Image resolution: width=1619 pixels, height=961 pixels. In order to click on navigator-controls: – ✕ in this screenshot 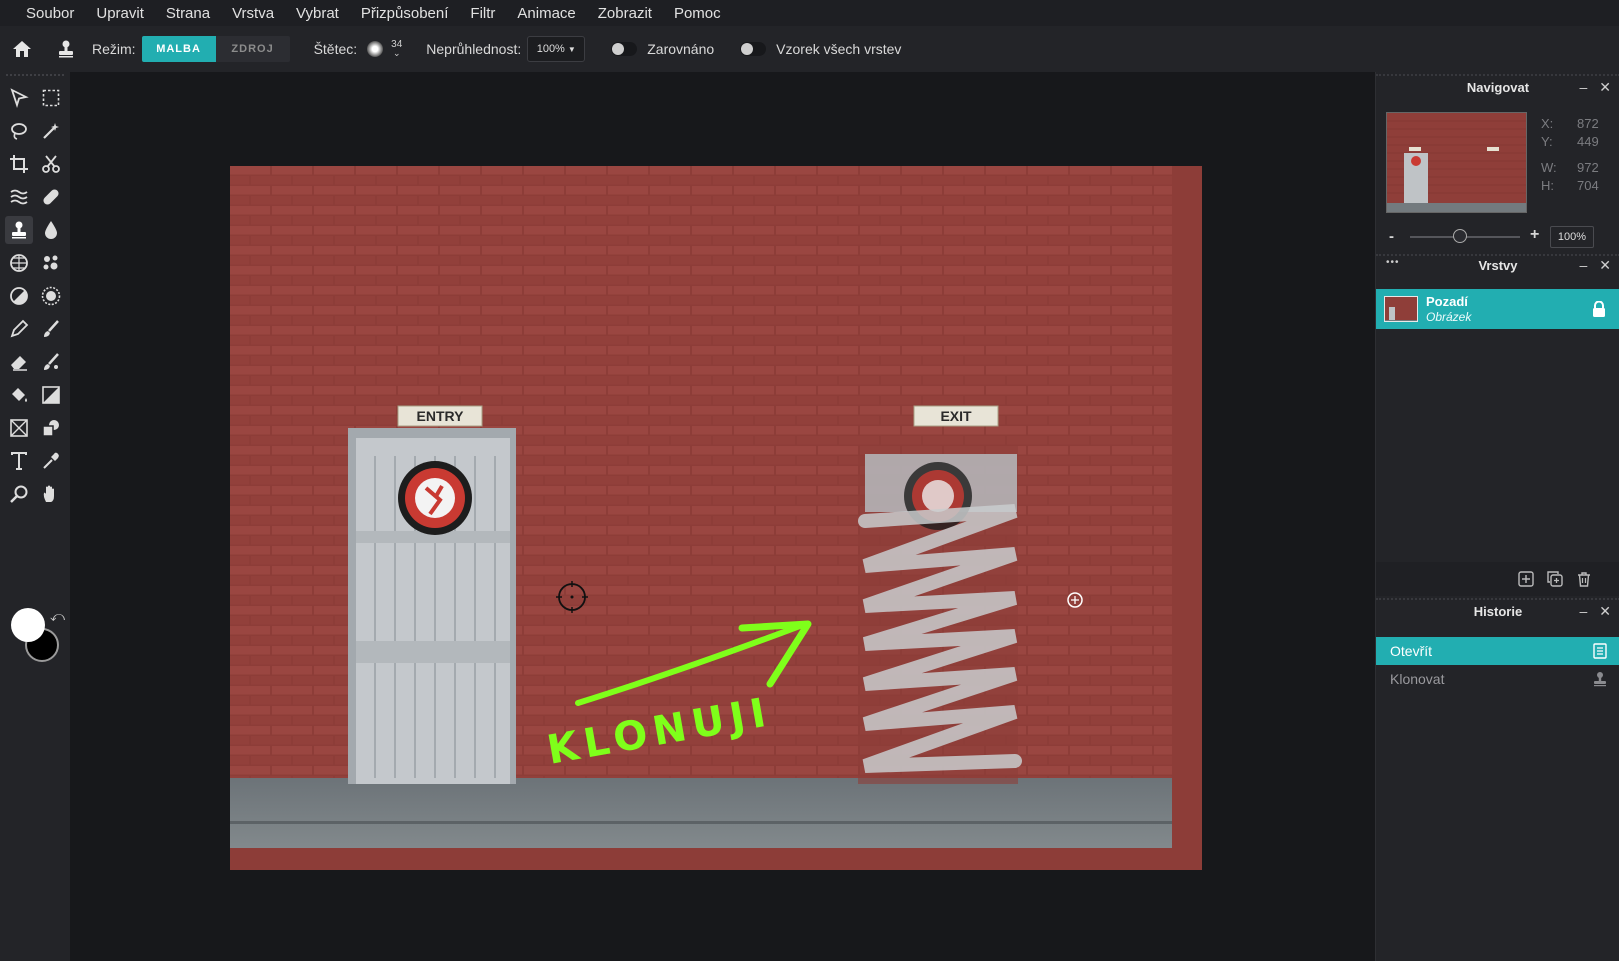, I will do `click(1595, 87)`.